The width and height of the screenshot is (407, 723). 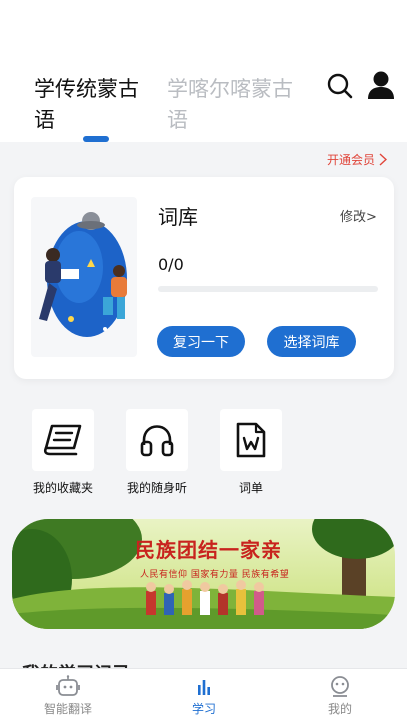 What do you see at coordinates (203, 709) in the screenshot?
I see `nav-study-label: 学习` at bounding box center [203, 709].